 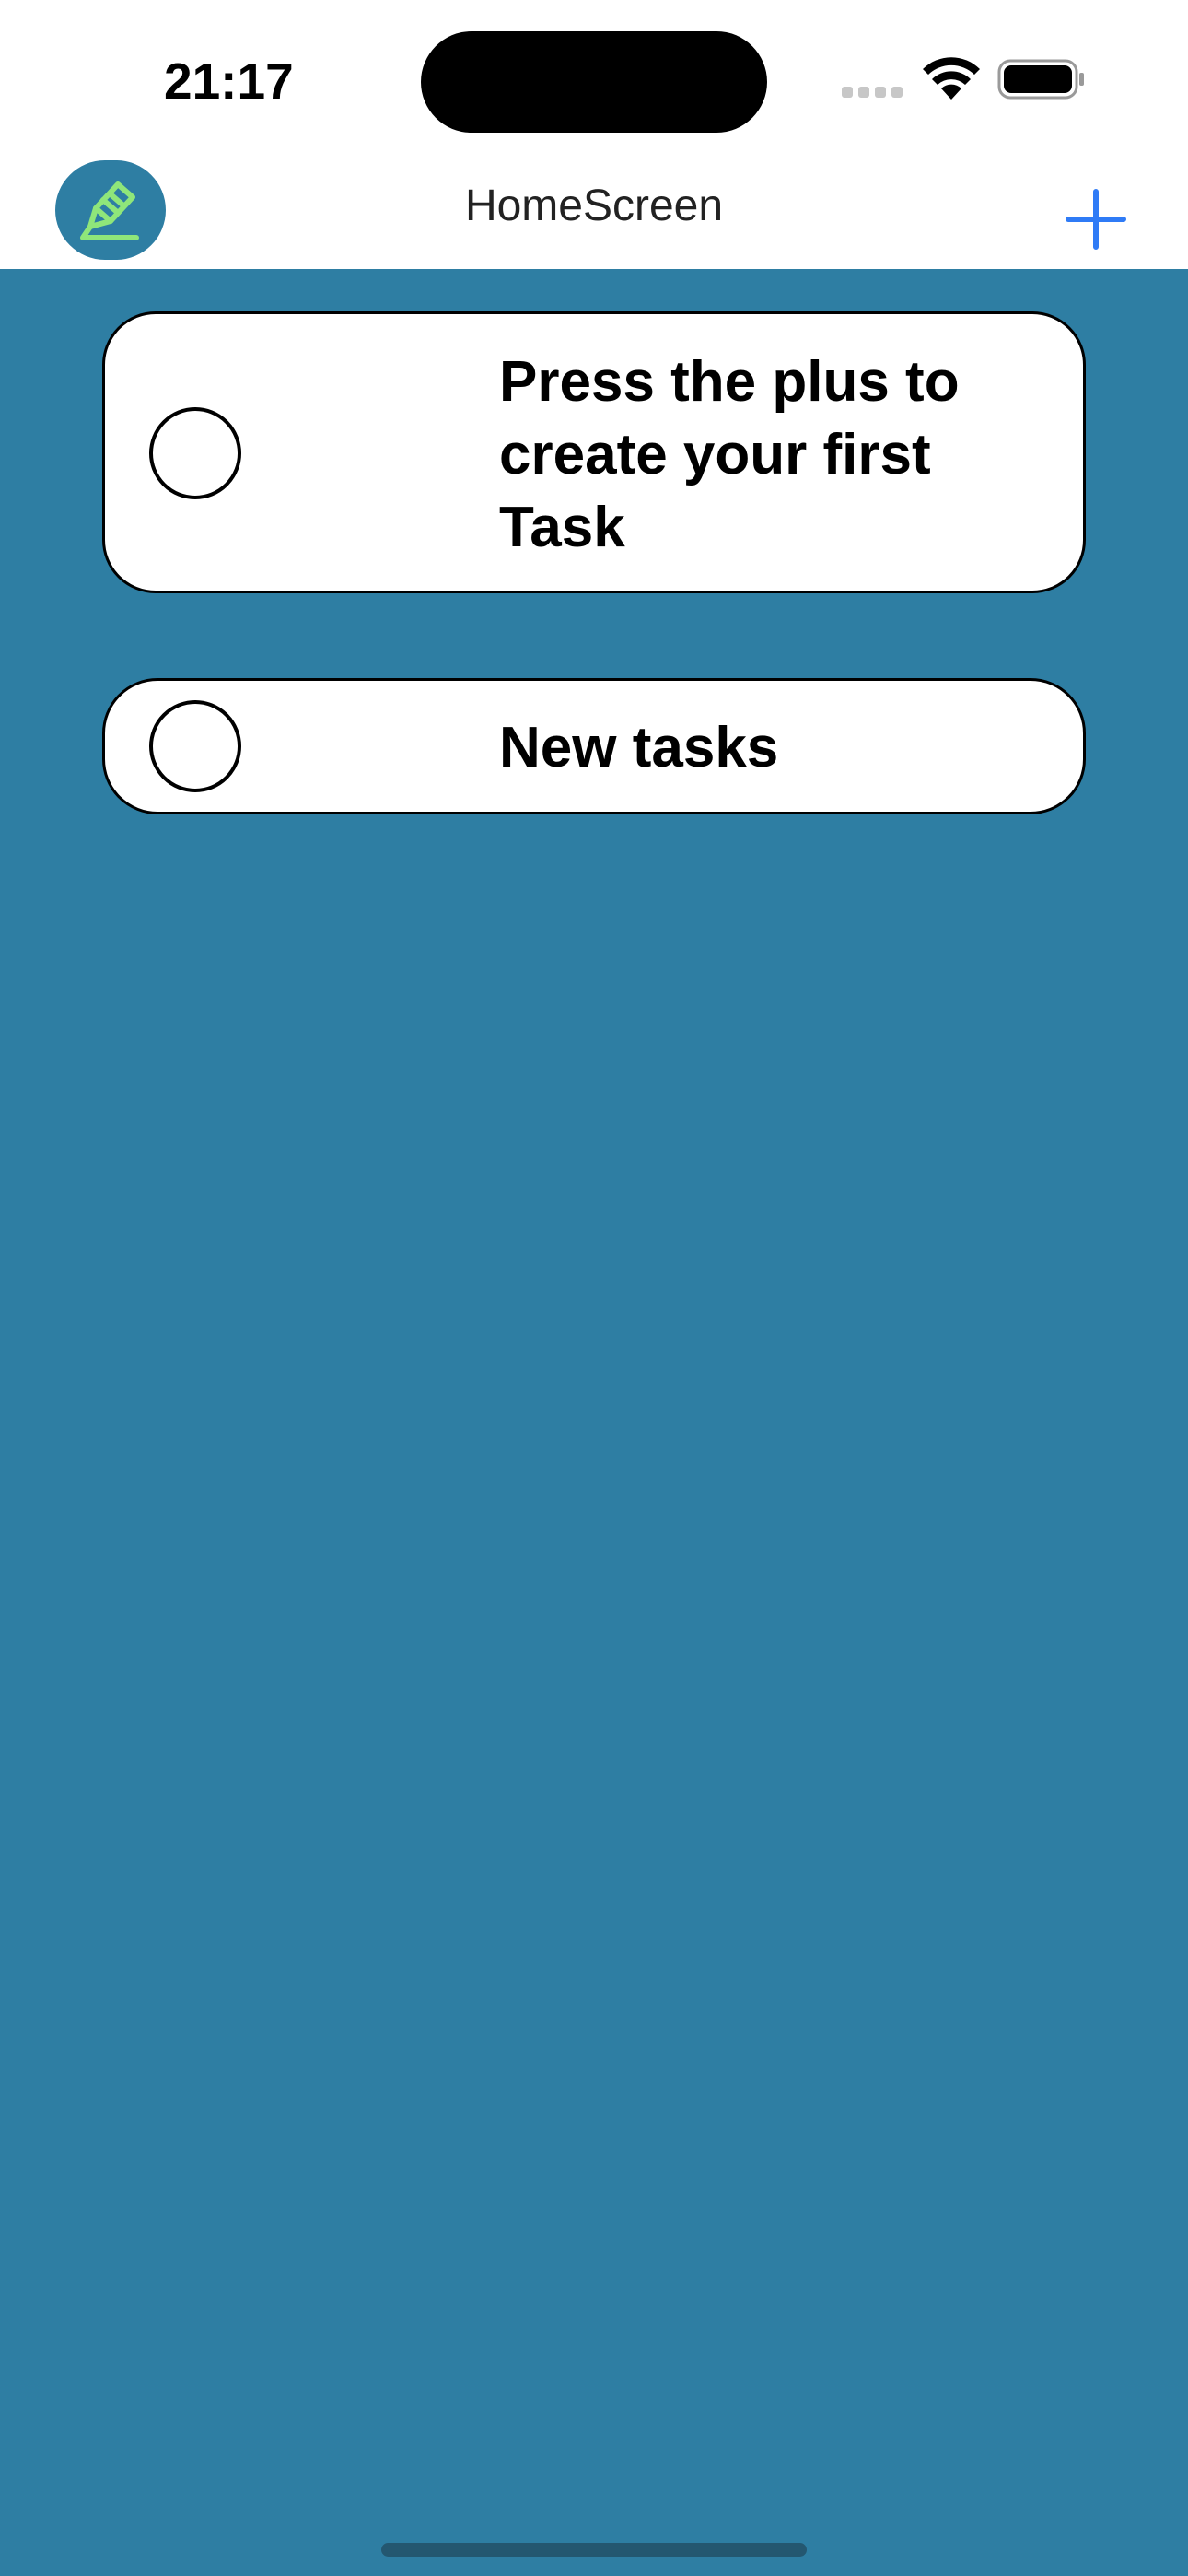 What do you see at coordinates (1040, 79) in the screenshot?
I see `battery-icon` at bounding box center [1040, 79].